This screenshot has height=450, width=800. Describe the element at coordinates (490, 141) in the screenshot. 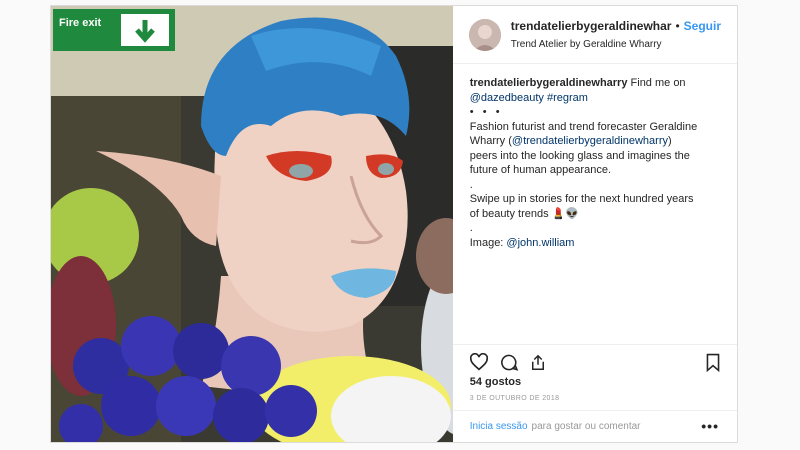

I see `caption-text: Wharry (` at that location.